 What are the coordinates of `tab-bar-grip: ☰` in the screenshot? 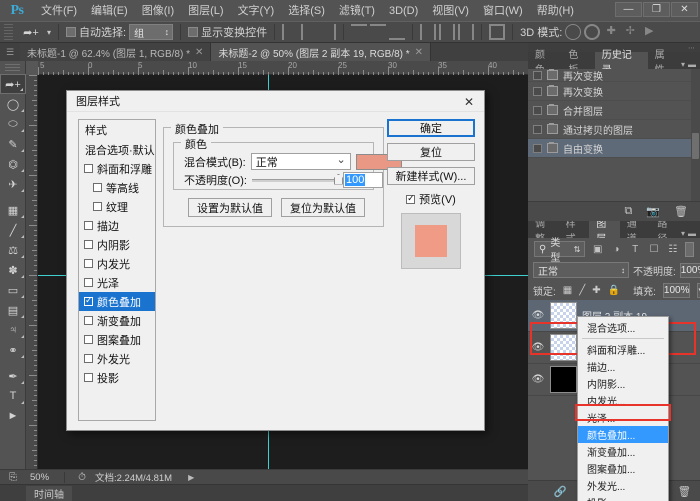 It's located at (10, 52).